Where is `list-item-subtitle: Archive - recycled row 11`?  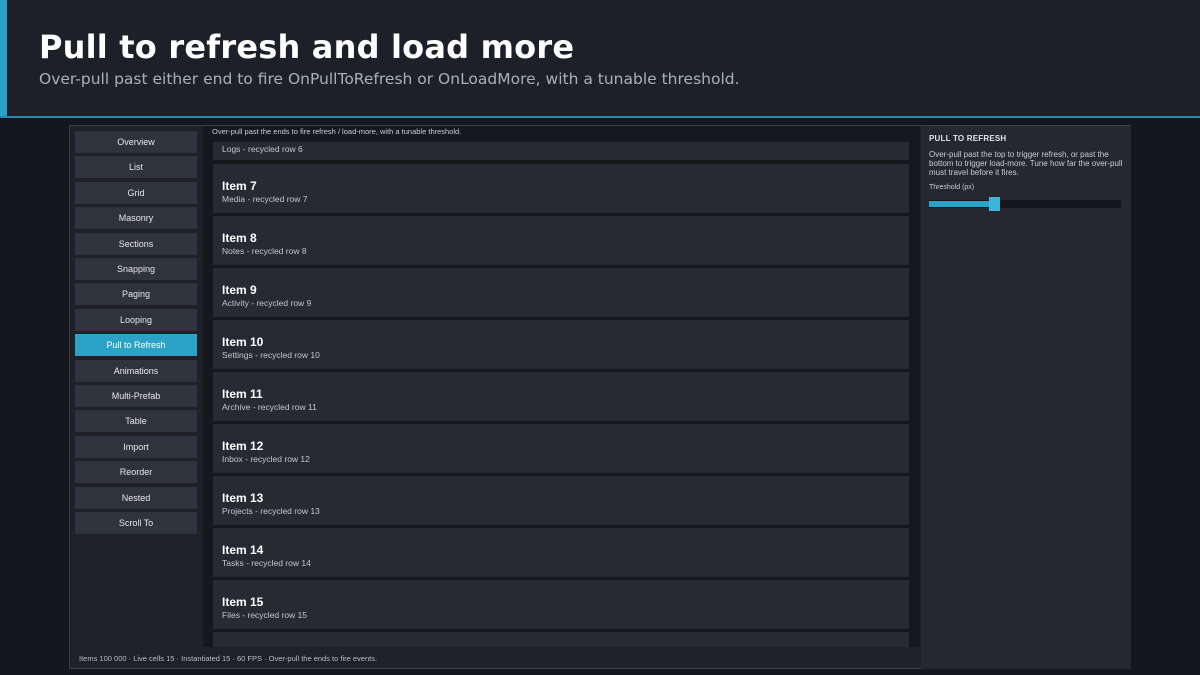
list-item-subtitle: Archive - recycled row 11 is located at coordinates (269, 407).